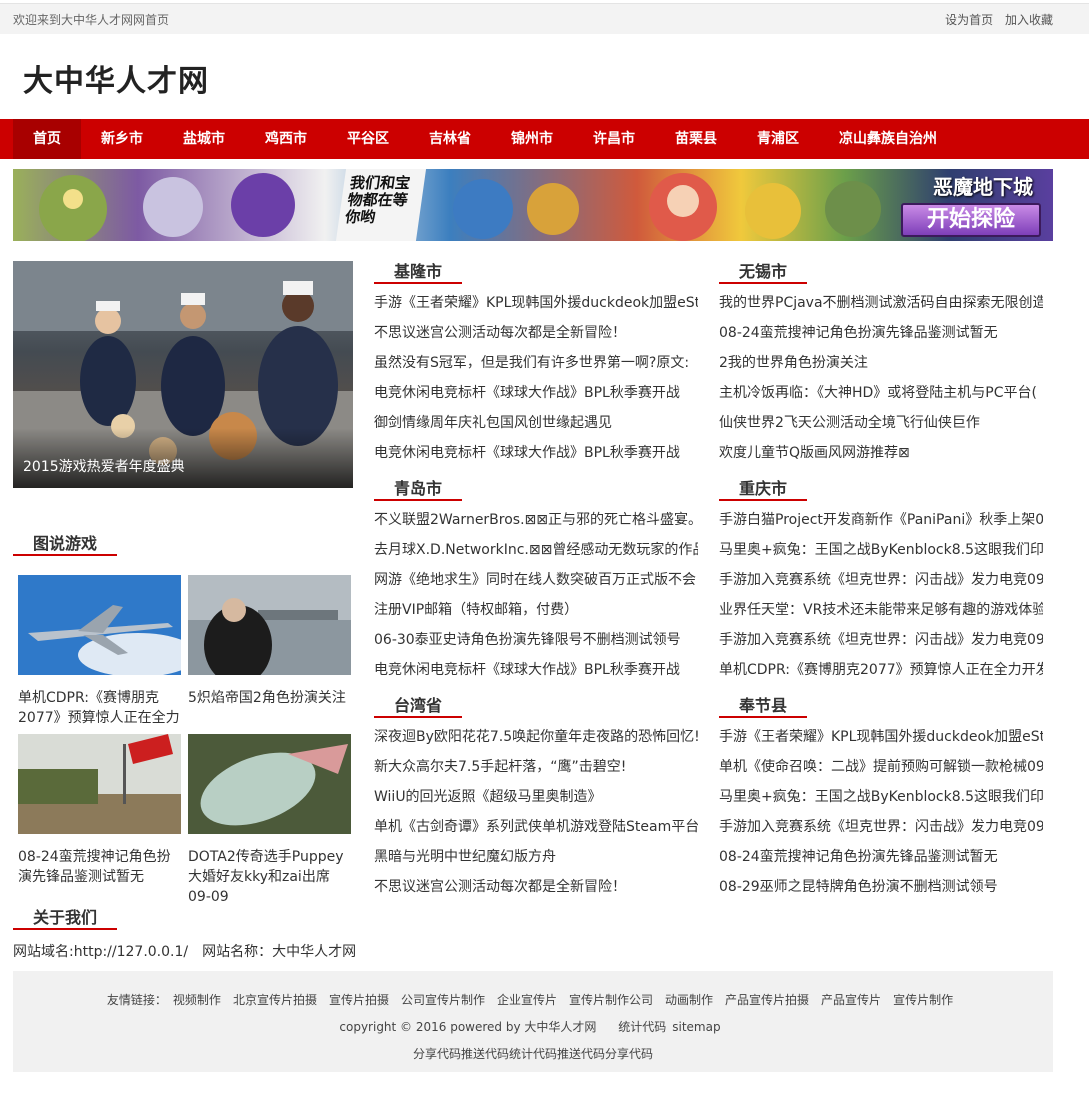  What do you see at coordinates (493, 423) in the screenshot?
I see `news-link: 御剑情缘周年庆礼包国风创世缘起遇见` at bounding box center [493, 423].